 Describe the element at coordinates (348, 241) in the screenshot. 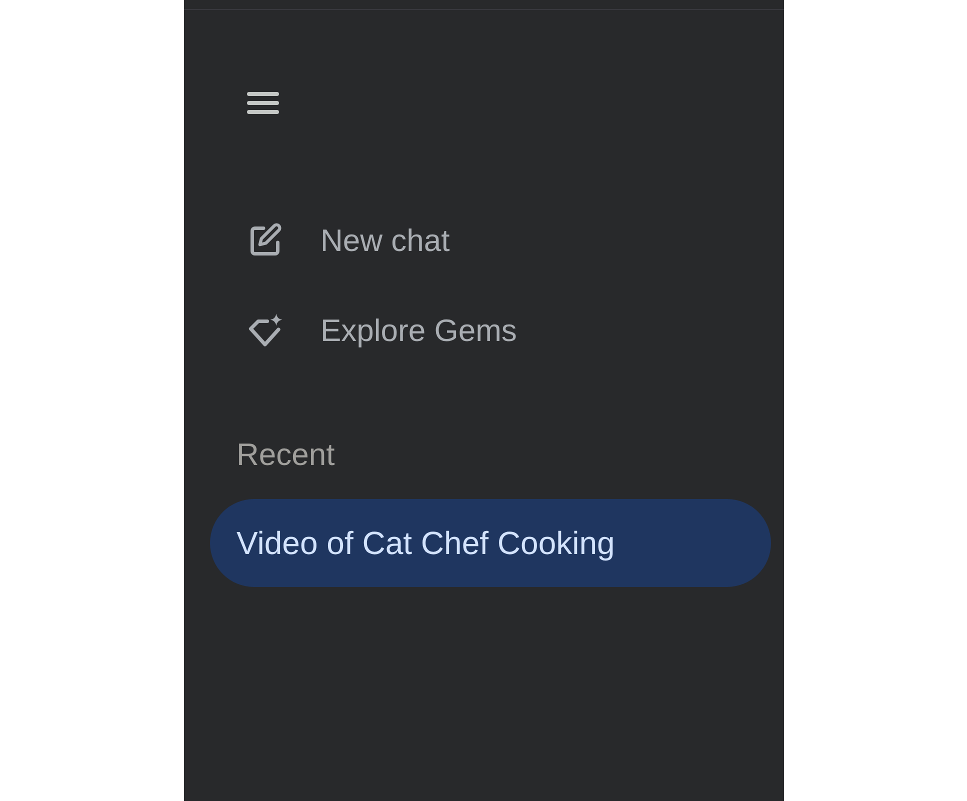

I see `new-chat-link: New chat` at that location.